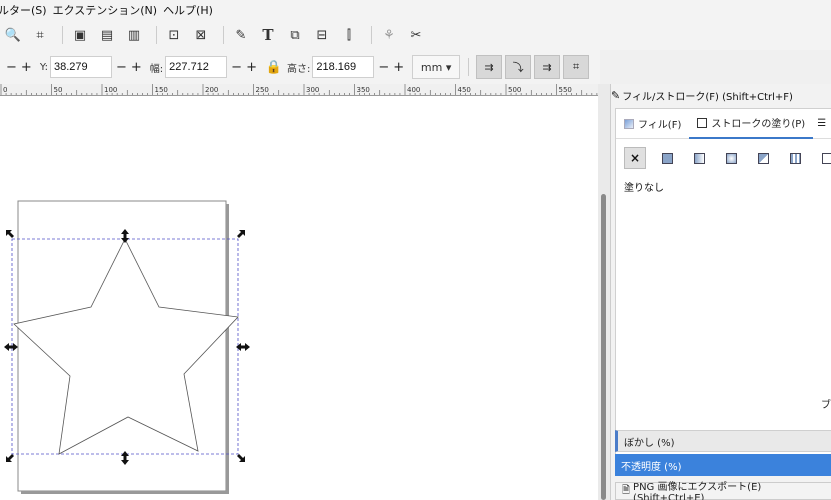  I want to click on pattern-icon, so click(795, 158).